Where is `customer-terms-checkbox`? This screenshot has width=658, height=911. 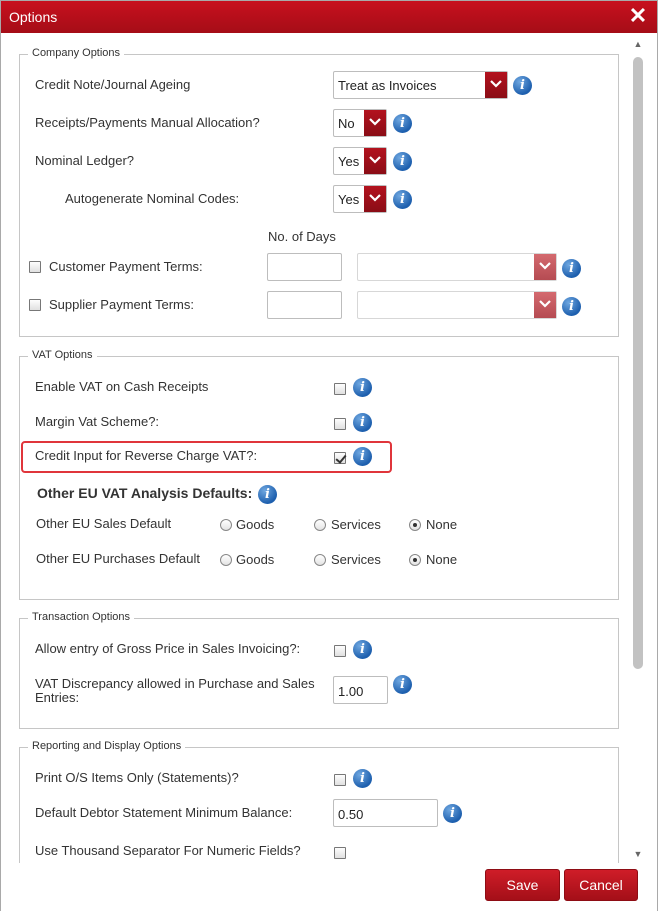
customer-terms-checkbox is located at coordinates (35, 267).